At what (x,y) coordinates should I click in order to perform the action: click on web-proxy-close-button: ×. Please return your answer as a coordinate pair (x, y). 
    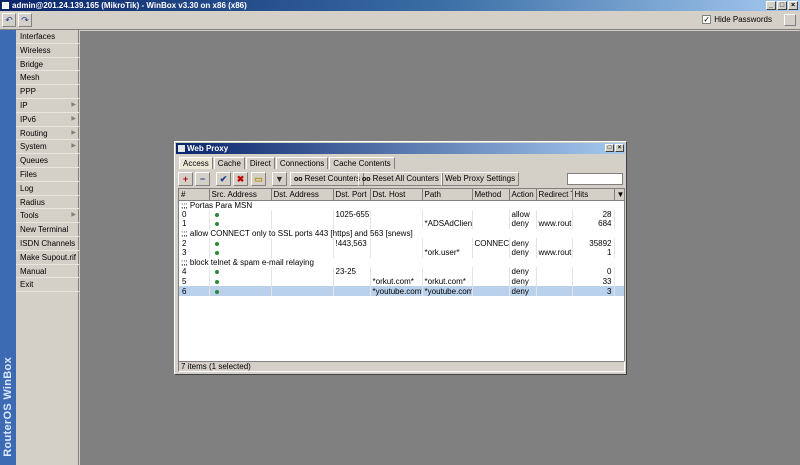
    Looking at the image, I should click on (619, 148).